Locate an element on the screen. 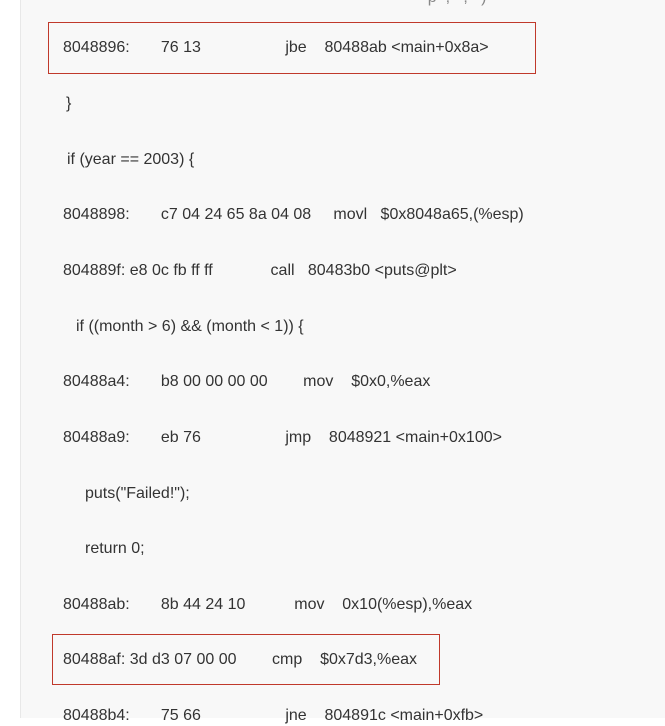  code-line-if-month: if ((month > 6) && (month < 1)) { is located at coordinates (190, 326).